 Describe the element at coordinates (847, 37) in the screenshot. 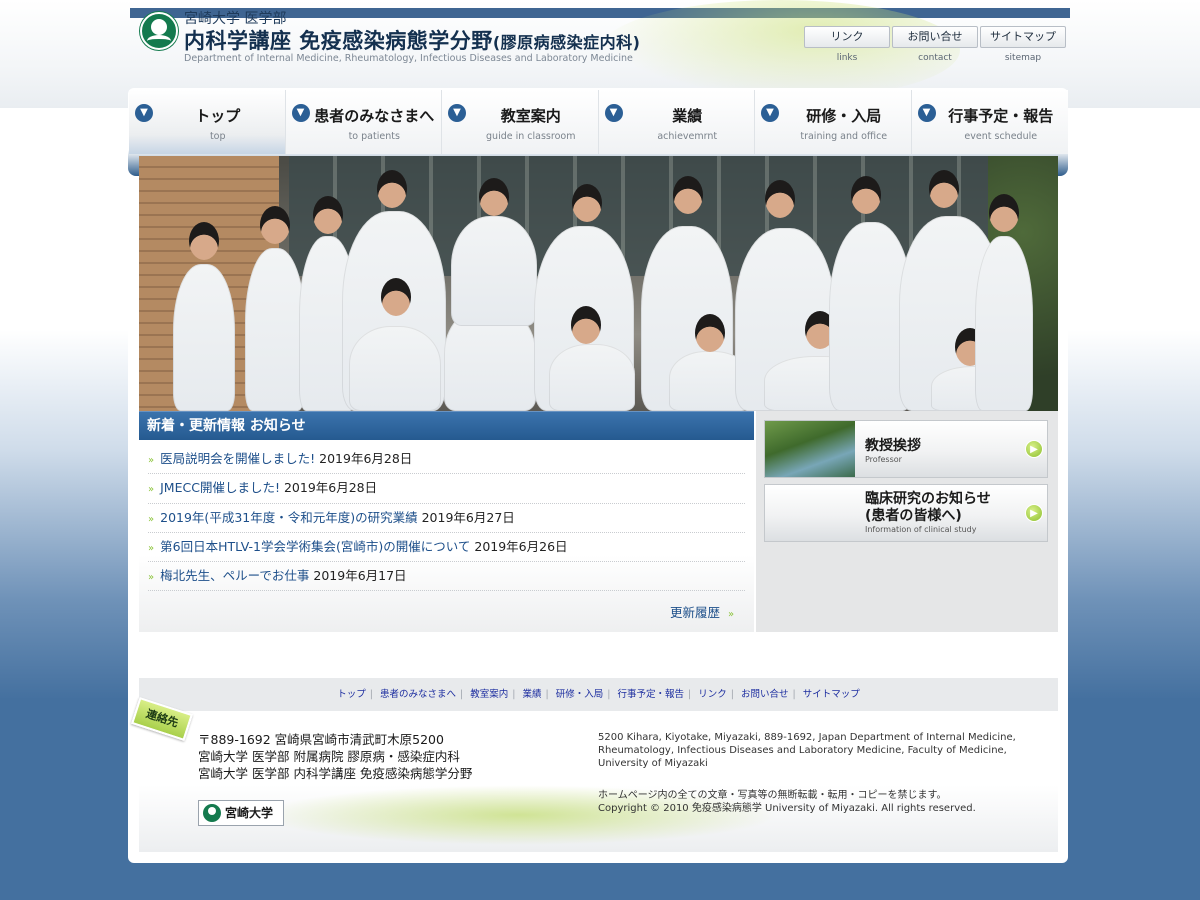

I see `links-button: リンク` at that location.